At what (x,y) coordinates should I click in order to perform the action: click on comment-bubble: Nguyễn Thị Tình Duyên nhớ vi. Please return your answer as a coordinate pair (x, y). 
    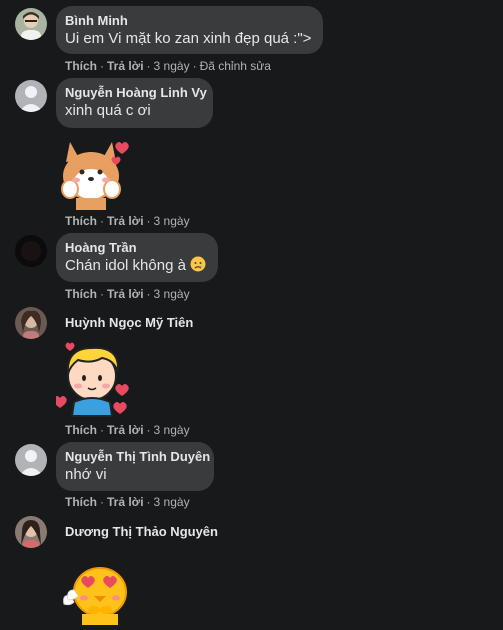
    Looking at the image, I should click on (135, 466).